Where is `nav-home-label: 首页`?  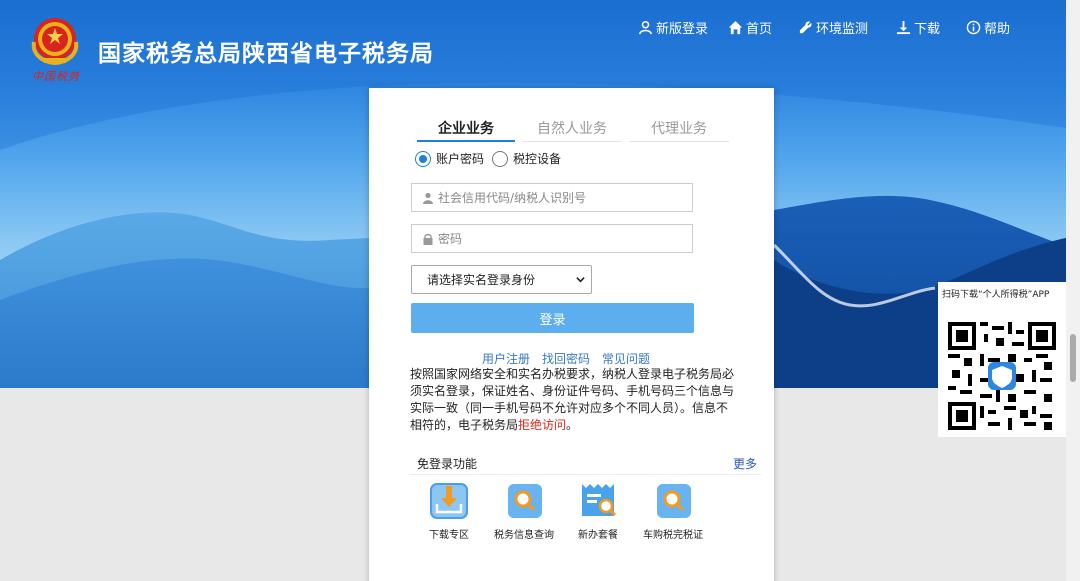
nav-home-label: 首页 is located at coordinates (759, 29).